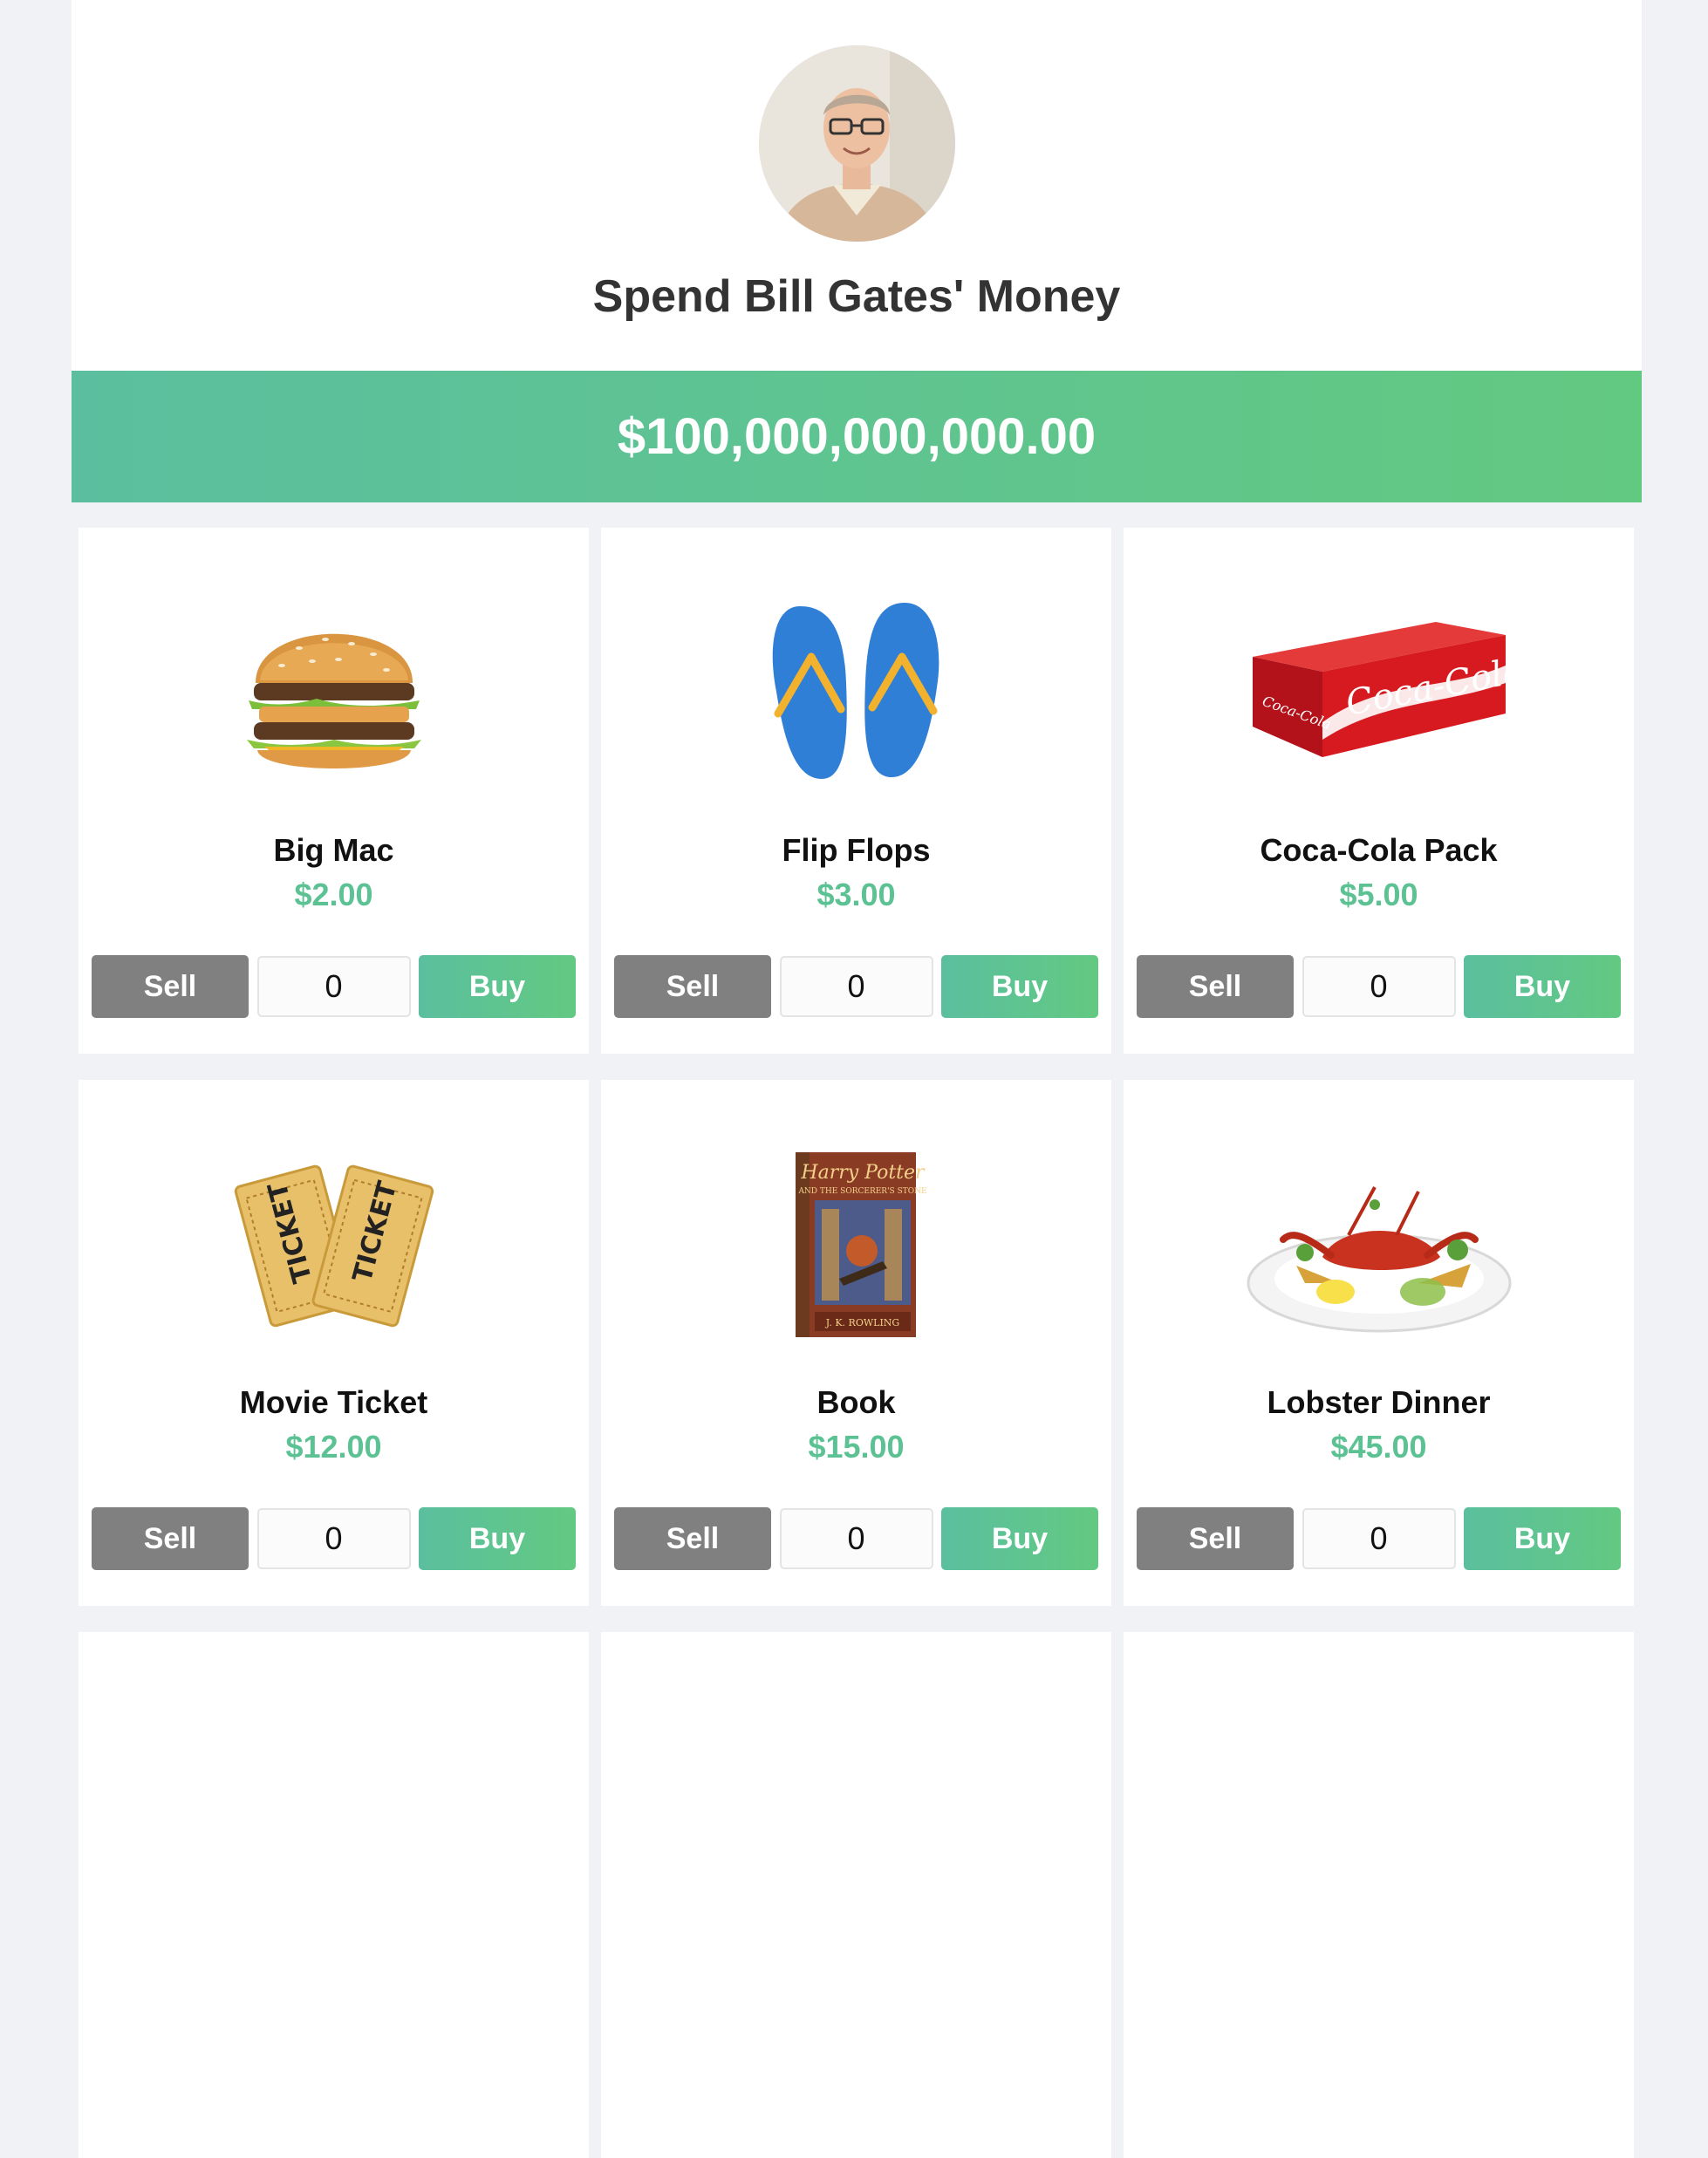 This screenshot has height=2158, width=1708. What do you see at coordinates (334, 1243) in the screenshot?
I see `ticket-icon: TICKET TICKET` at bounding box center [334, 1243].